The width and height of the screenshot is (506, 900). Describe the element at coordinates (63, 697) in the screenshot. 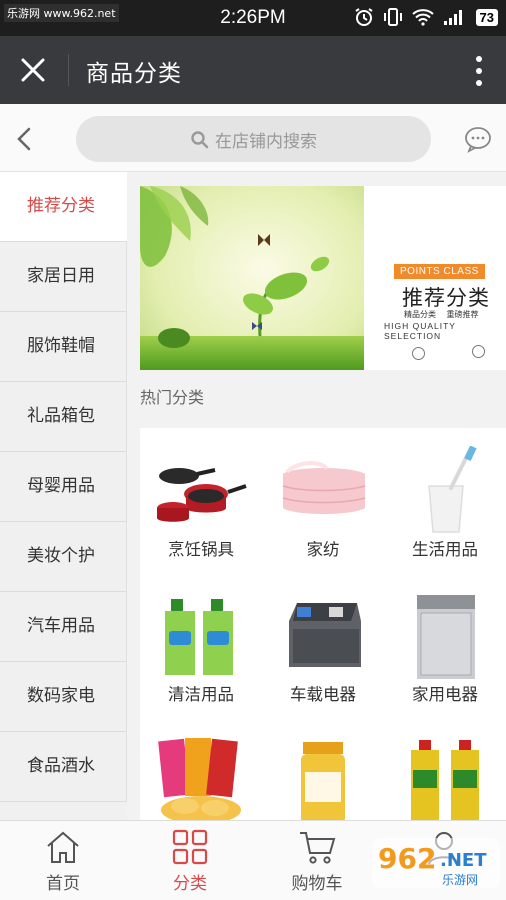

I see `sidebar-item-digital: 数码家电` at that location.